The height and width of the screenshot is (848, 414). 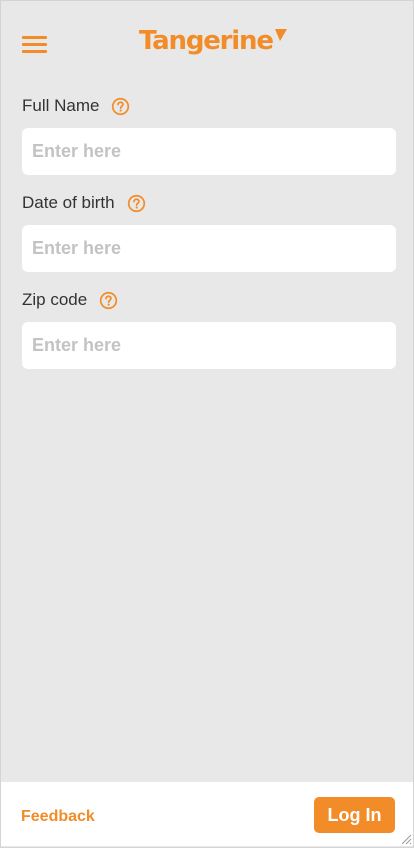 I want to click on tangerine-arrow-logo-icon, so click(x=280, y=35).